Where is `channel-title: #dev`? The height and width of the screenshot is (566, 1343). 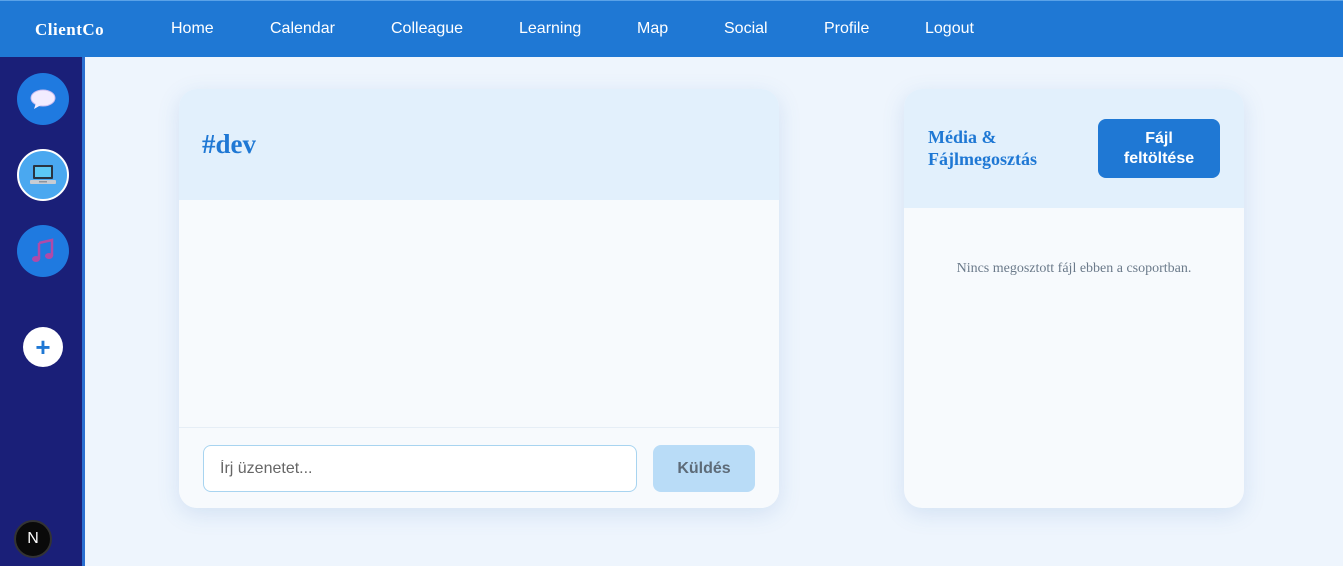 channel-title: #dev is located at coordinates (229, 144).